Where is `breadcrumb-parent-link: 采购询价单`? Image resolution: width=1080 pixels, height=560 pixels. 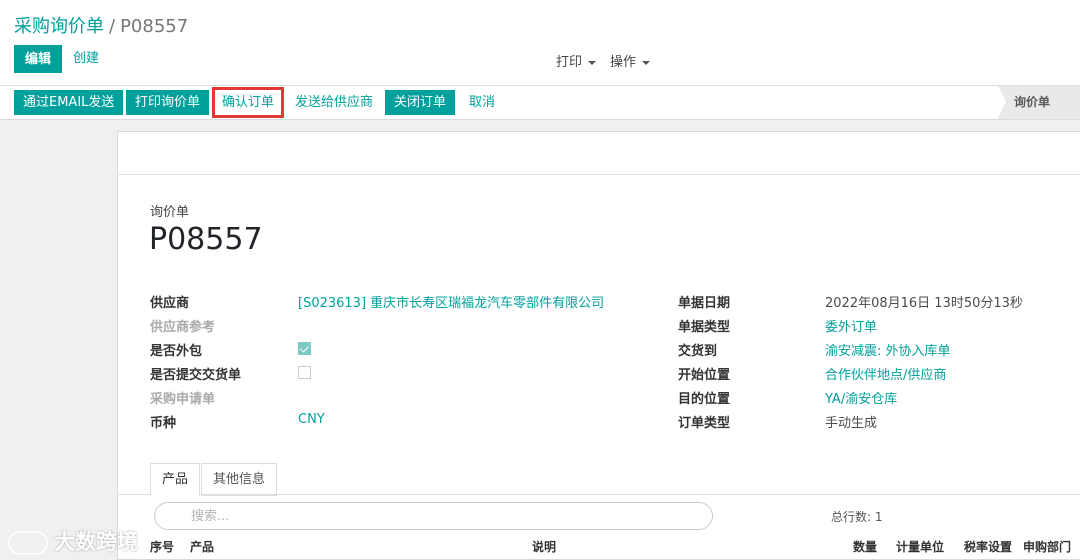 breadcrumb-parent-link: 采购询价单 is located at coordinates (59, 26).